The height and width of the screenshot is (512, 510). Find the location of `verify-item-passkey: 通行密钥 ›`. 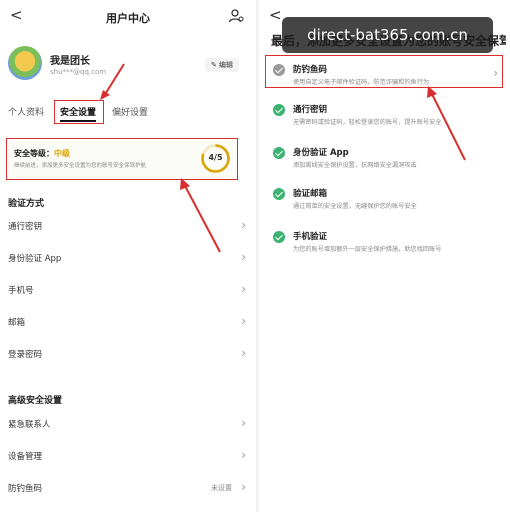

verify-item-passkey: 通行密钥 › is located at coordinates (127, 227).